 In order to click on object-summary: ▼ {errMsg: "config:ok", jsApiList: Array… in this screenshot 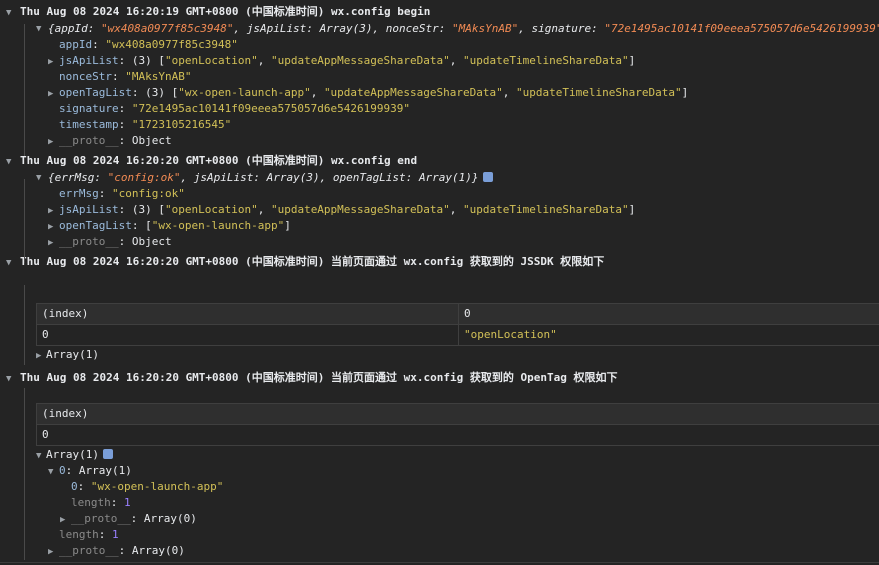, I will do `click(439, 178)`.